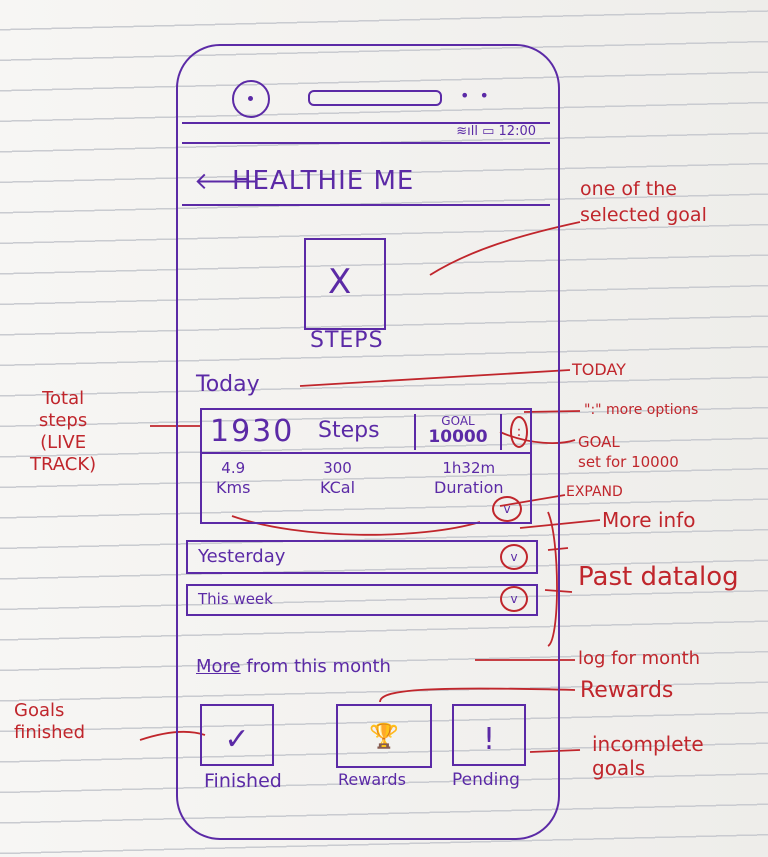 The image size is (768, 857). I want to click on goal-label: STEPS, so click(347, 340).